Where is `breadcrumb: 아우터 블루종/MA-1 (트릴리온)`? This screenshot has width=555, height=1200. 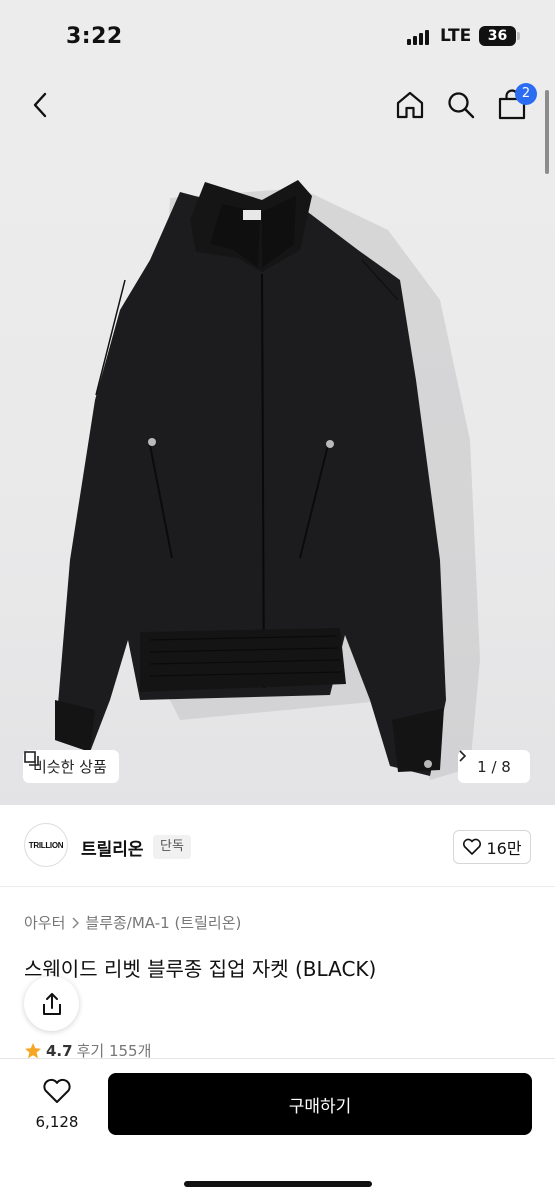
breadcrumb: 아우터 블루종/MA-1 (트릴리온) is located at coordinates (132, 922).